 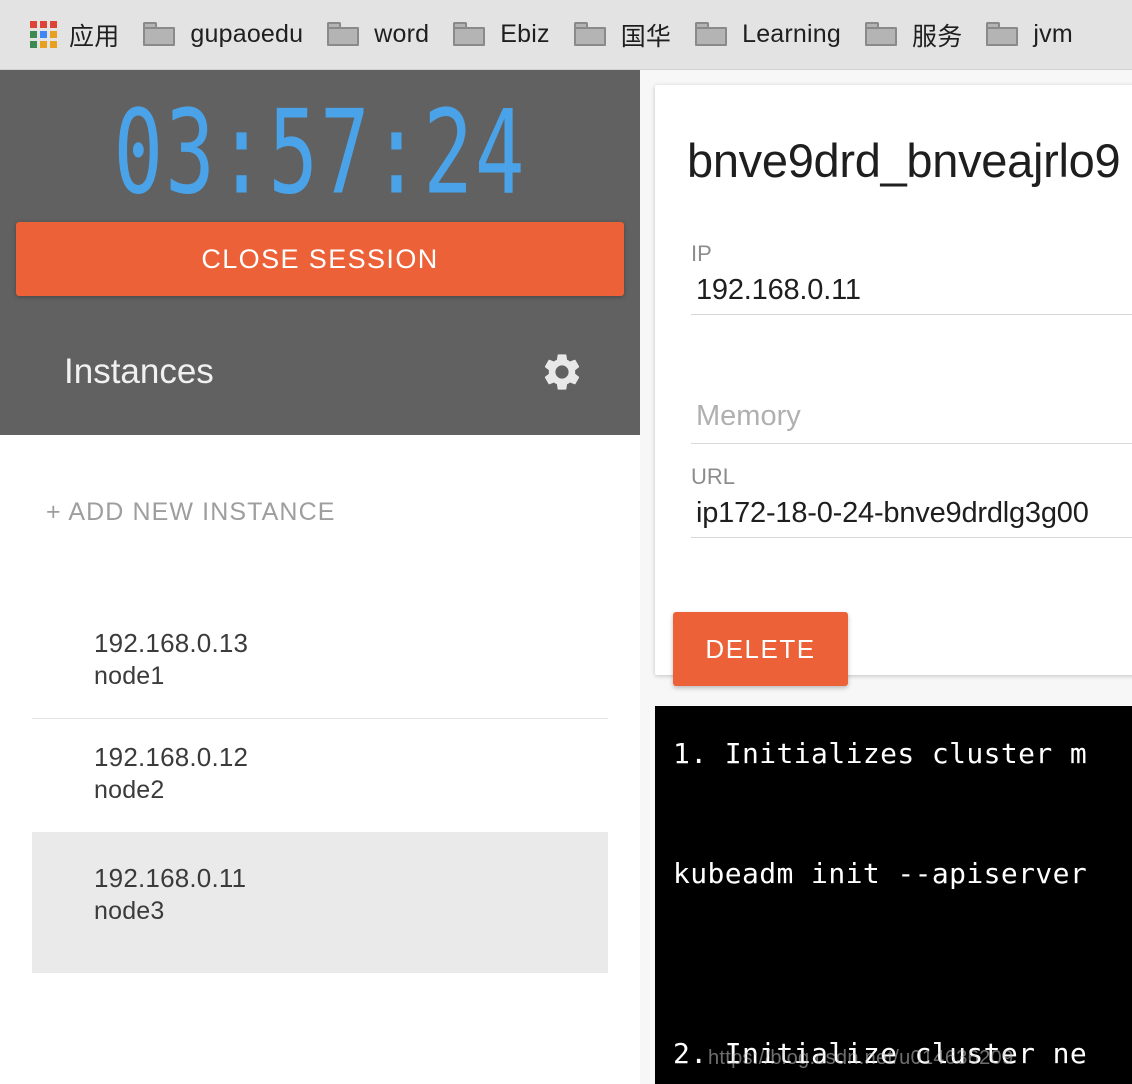 I want to click on instance-hostname: node1, so click(x=129, y=676).